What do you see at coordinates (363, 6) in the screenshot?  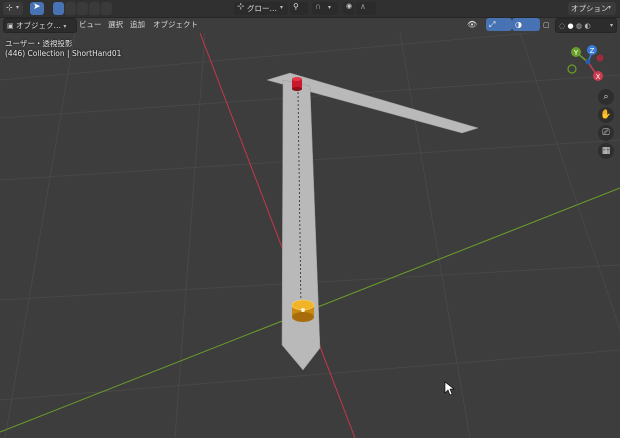 I see `falloff-curve-icon: ∧` at bounding box center [363, 6].